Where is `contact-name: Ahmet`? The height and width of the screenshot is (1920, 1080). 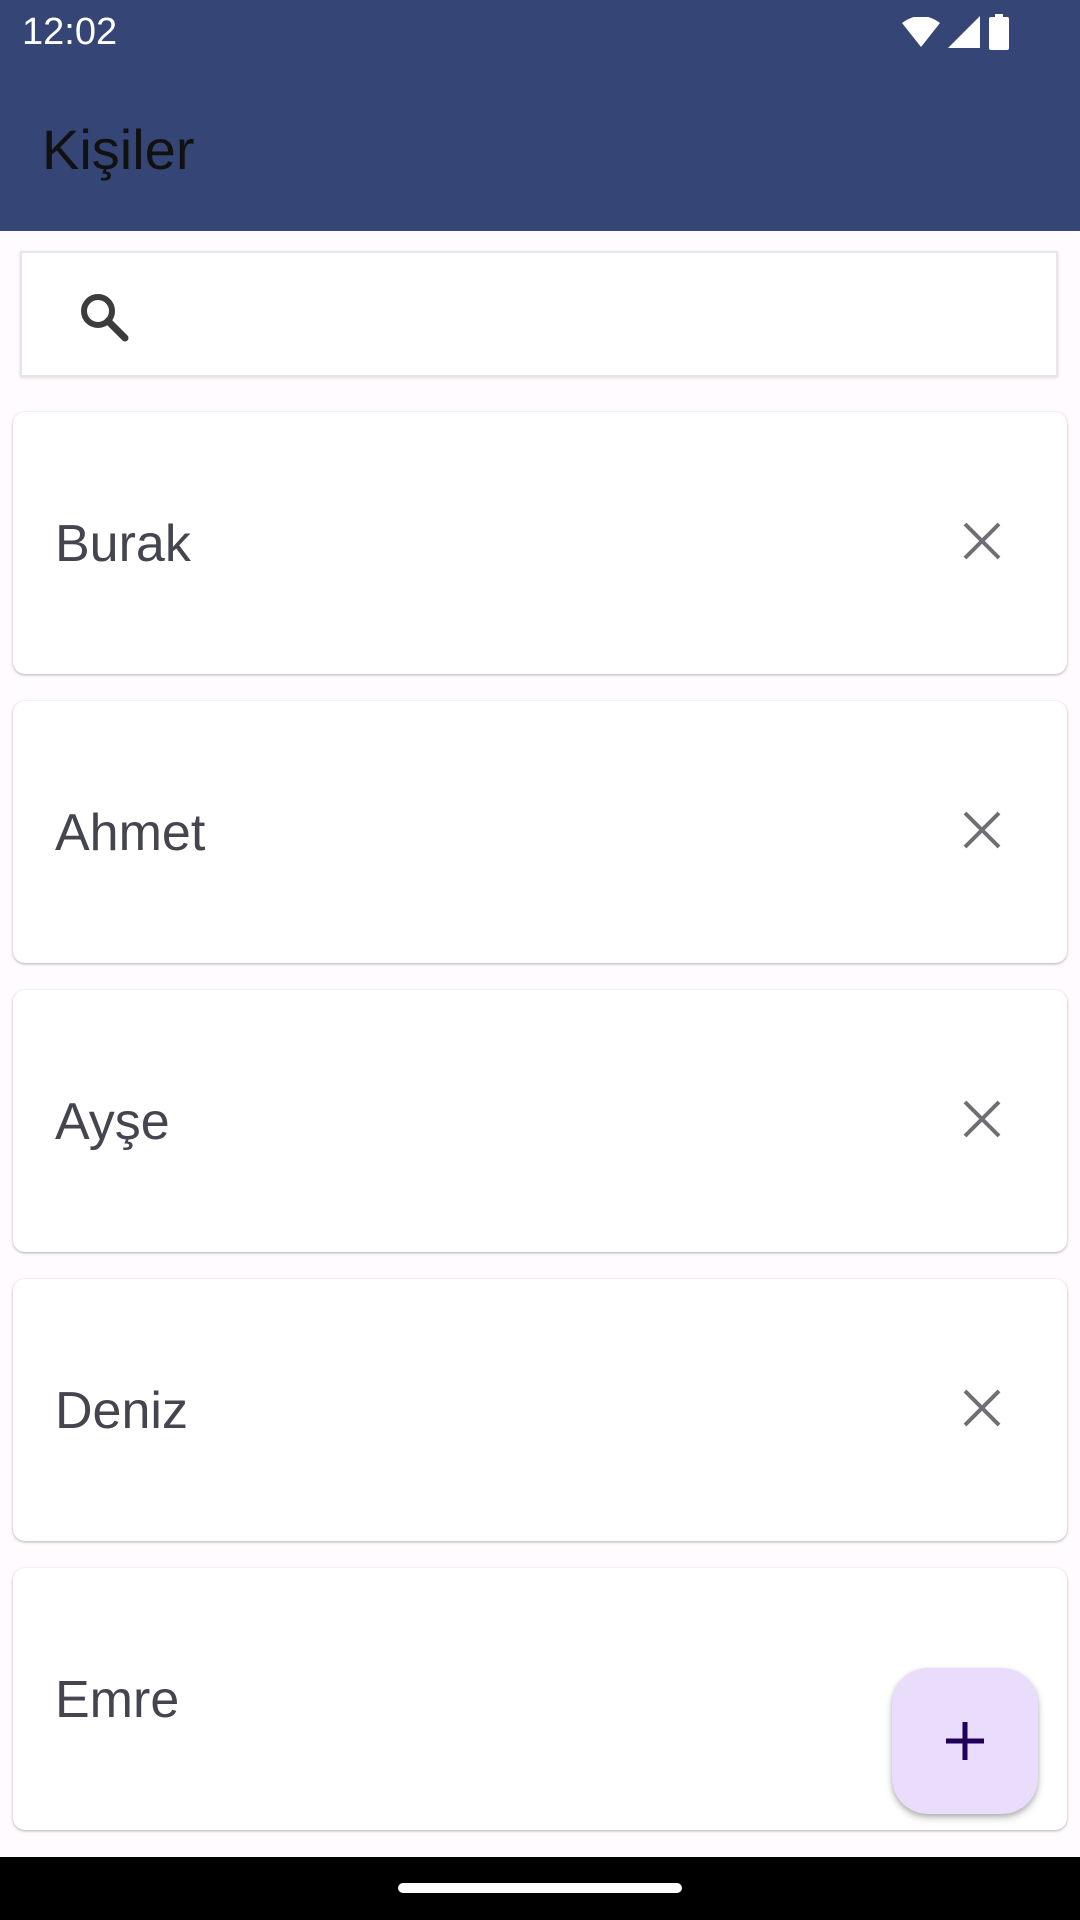 contact-name: Ahmet is located at coordinates (130, 833).